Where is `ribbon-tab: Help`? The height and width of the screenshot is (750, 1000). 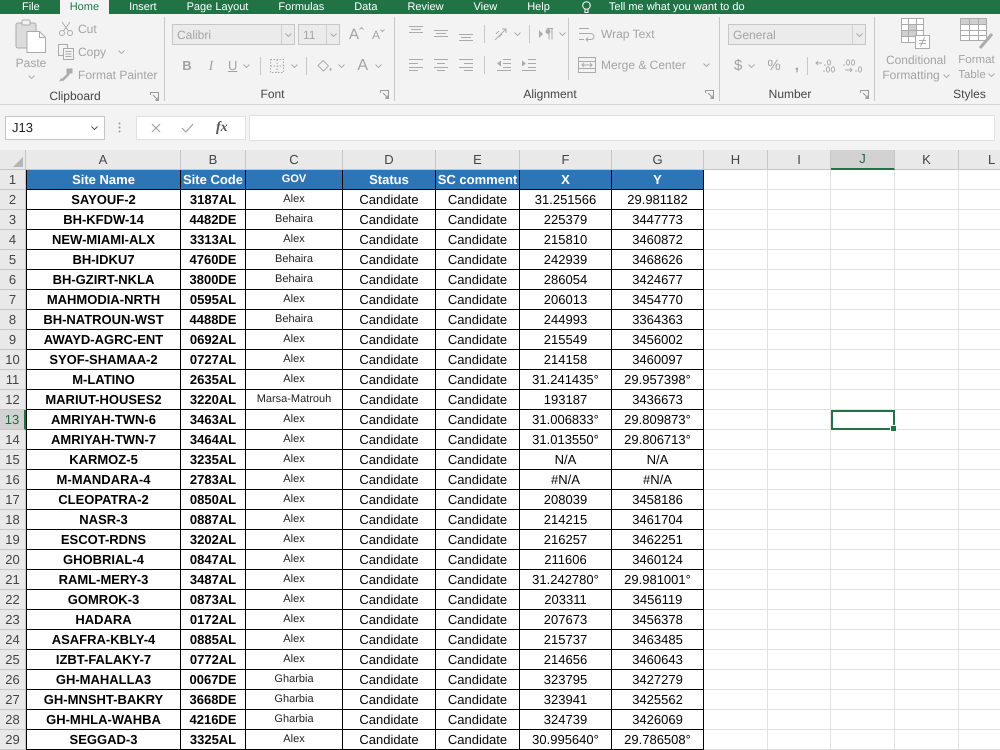
ribbon-tab: Help is located at coordinates (538, 7).